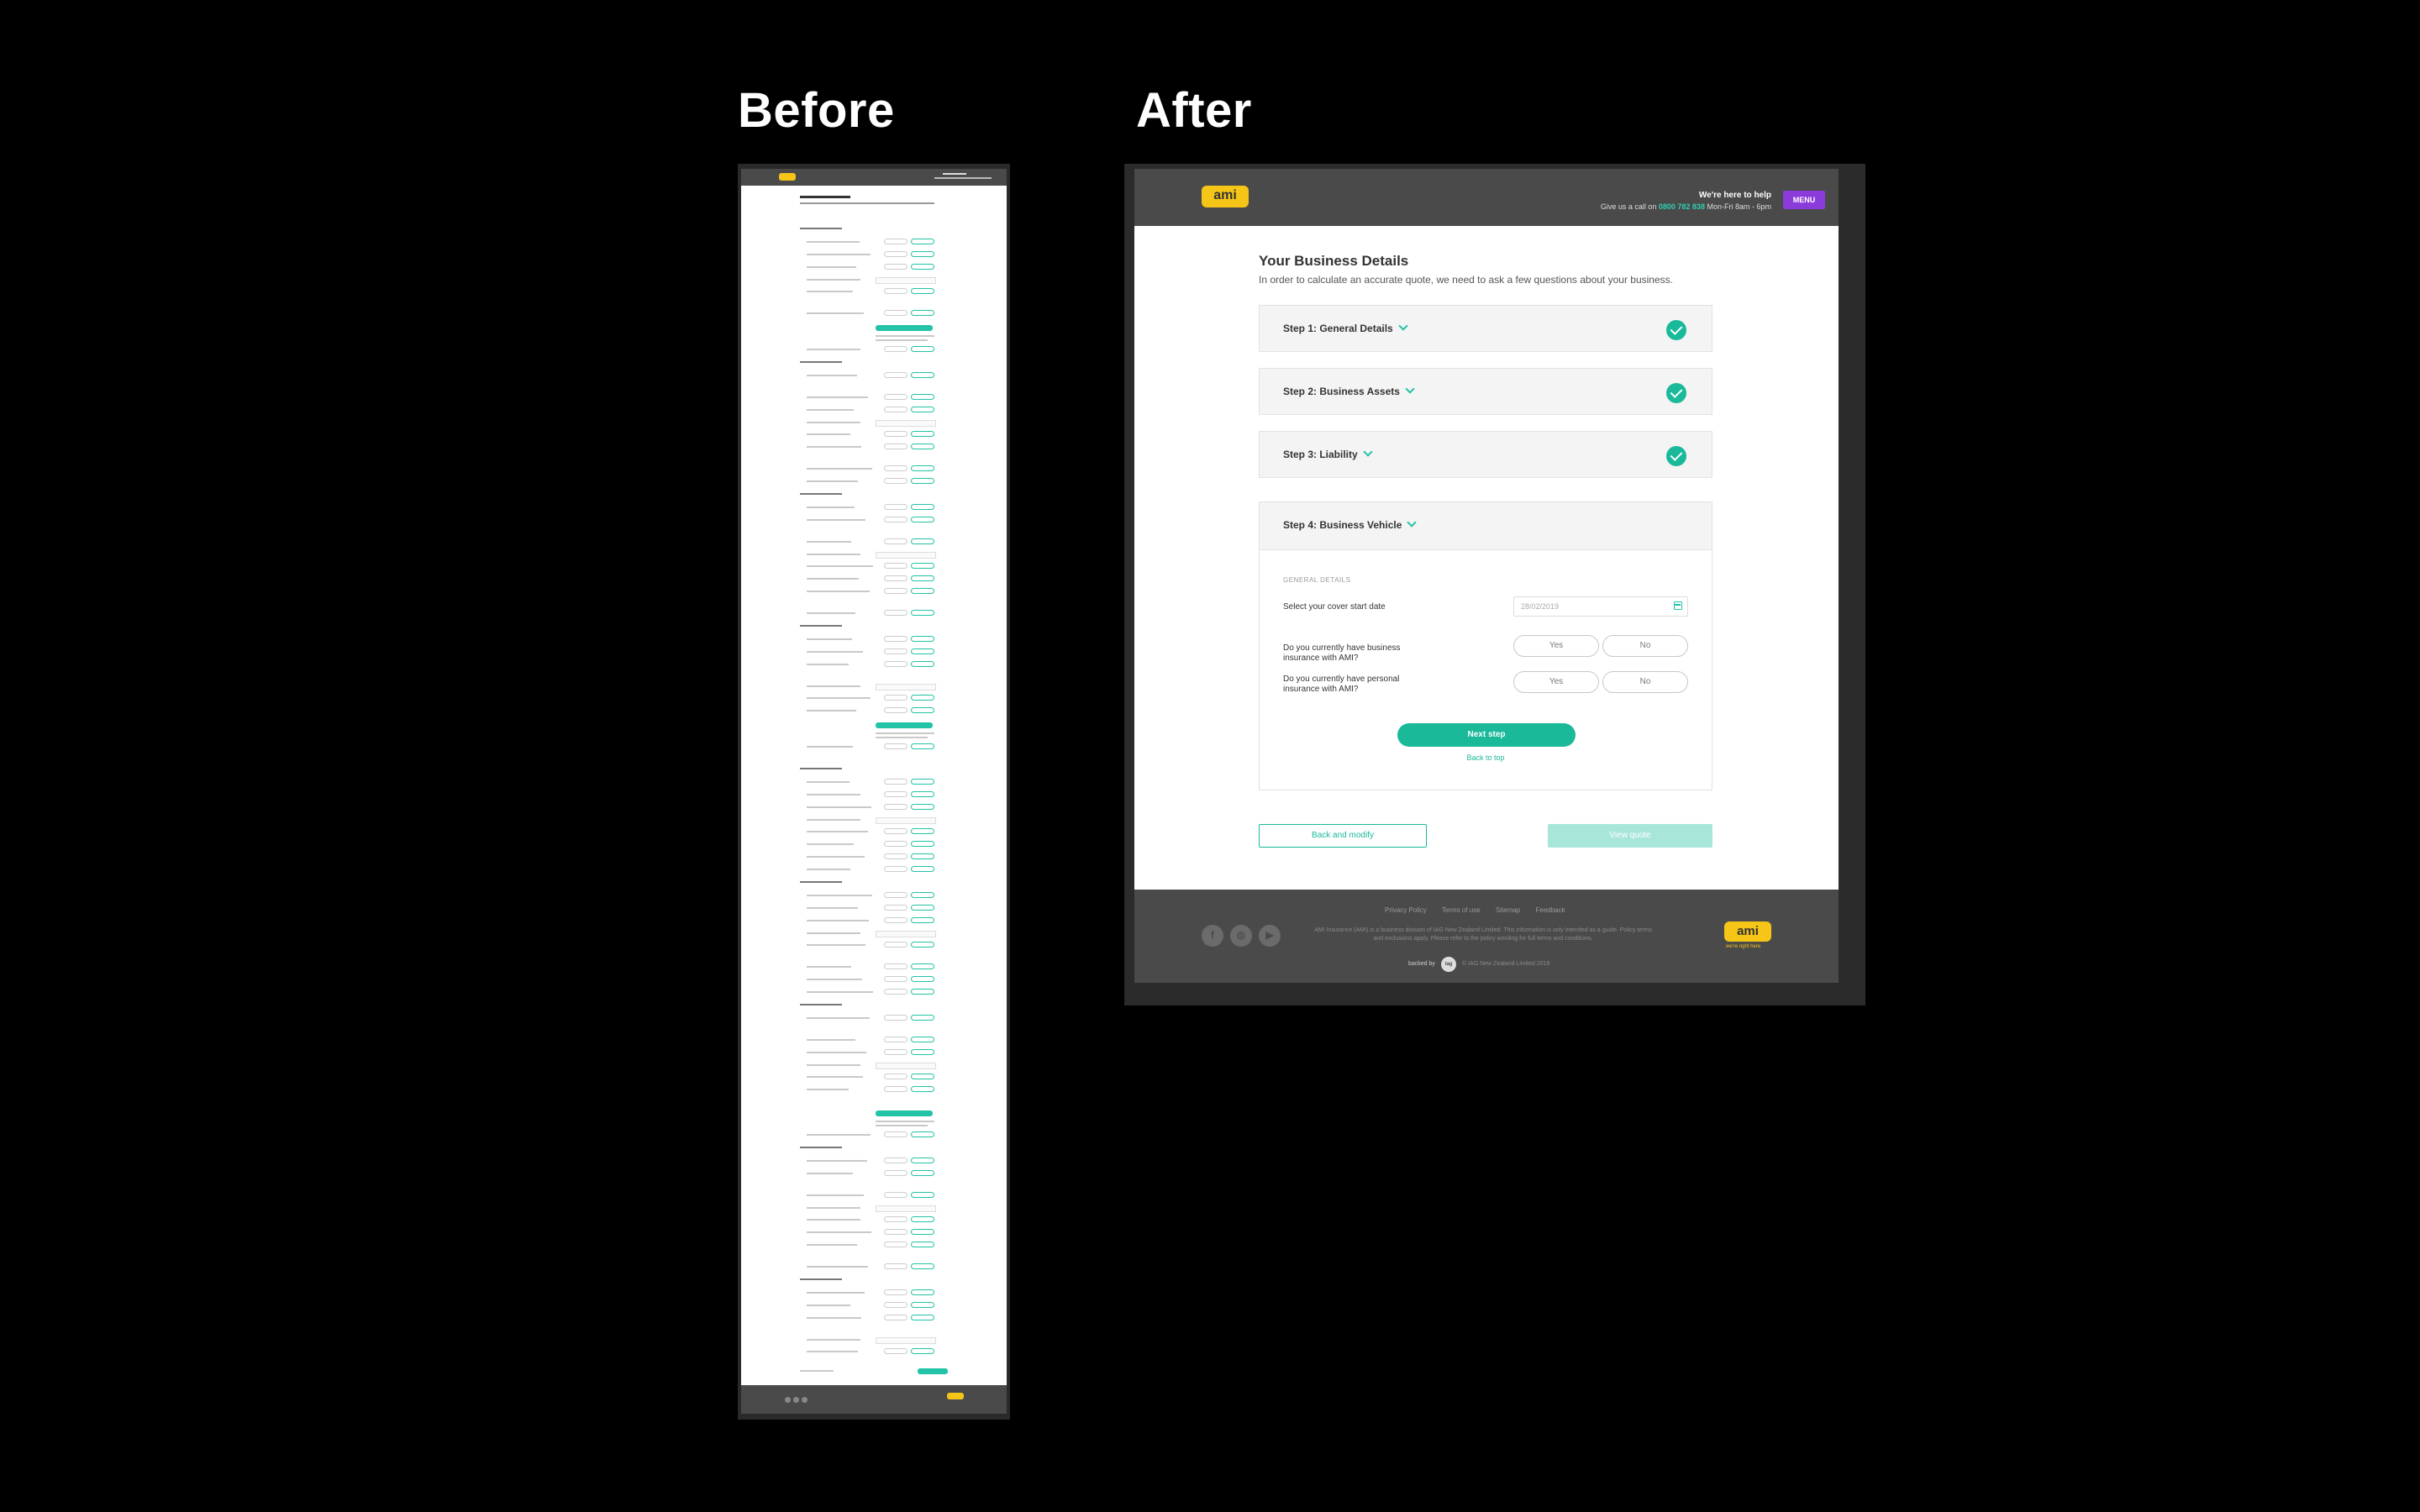 The image size is (2420, 1512). Describe the element at coordinates (1212, 936) in the screenshot. I see `facebook-icon: f` at that location.